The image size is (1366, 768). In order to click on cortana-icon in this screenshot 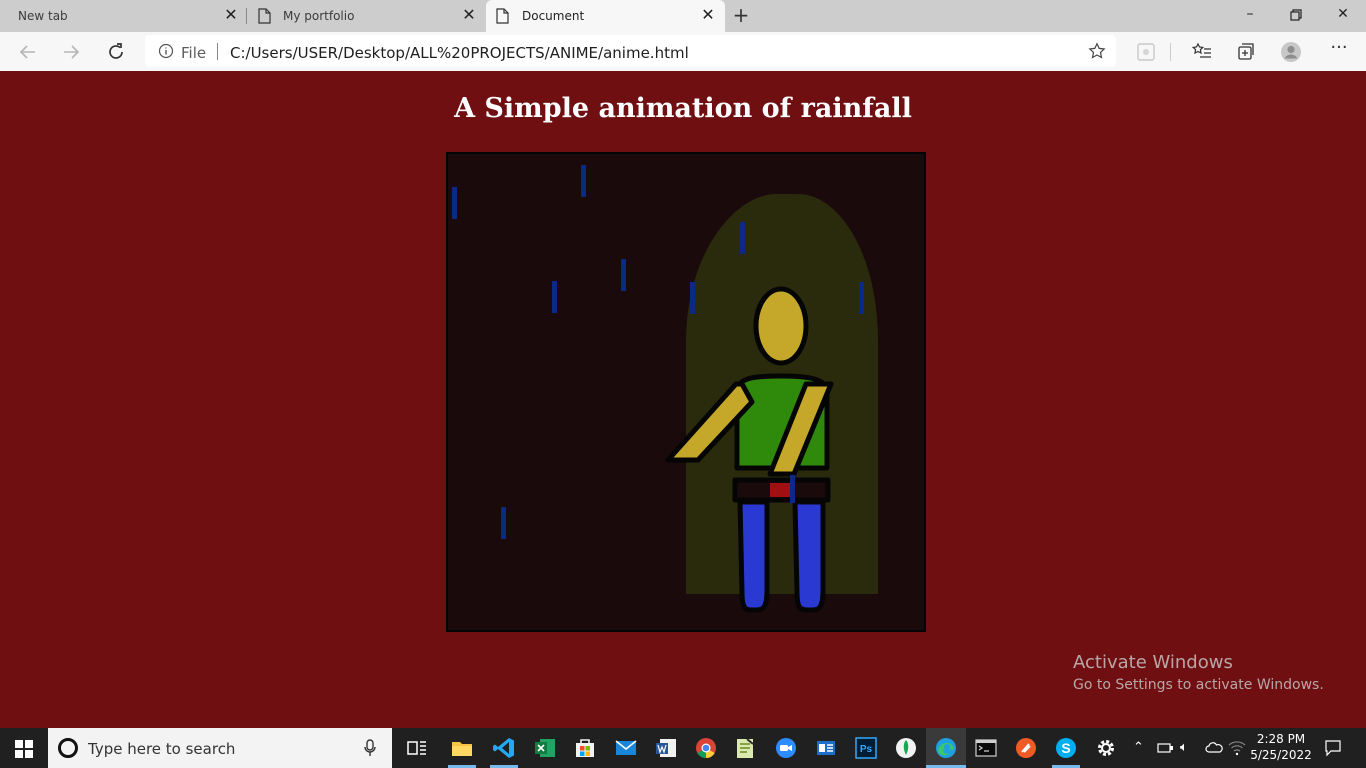, I will do `click(68, 748)`.